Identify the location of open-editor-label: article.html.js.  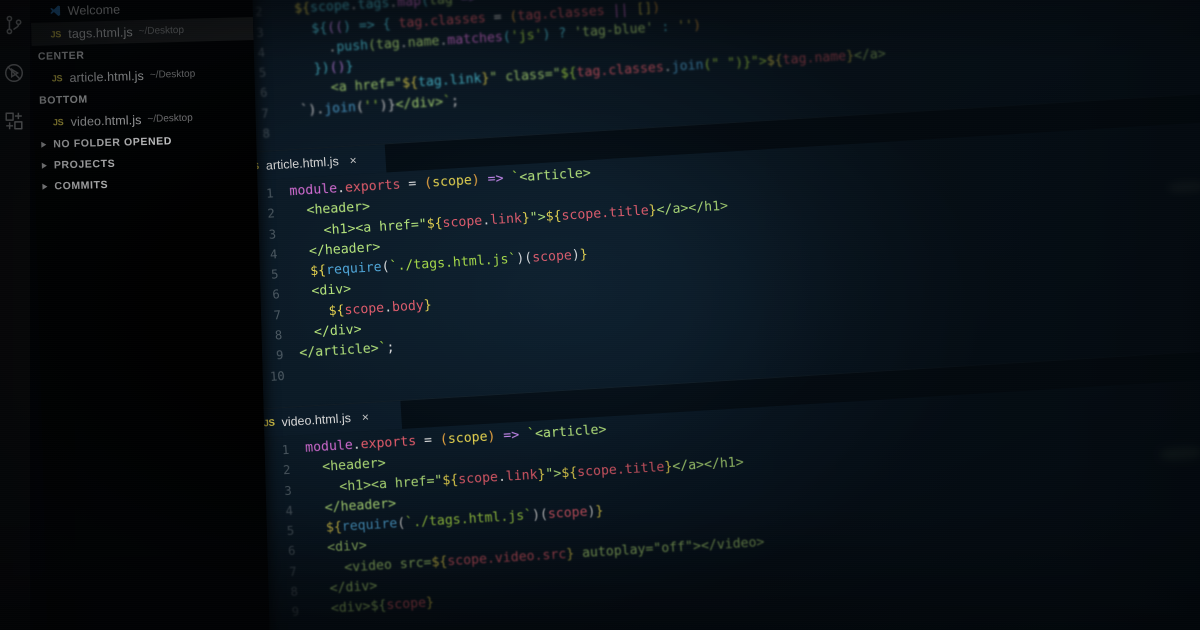
(107, 76).